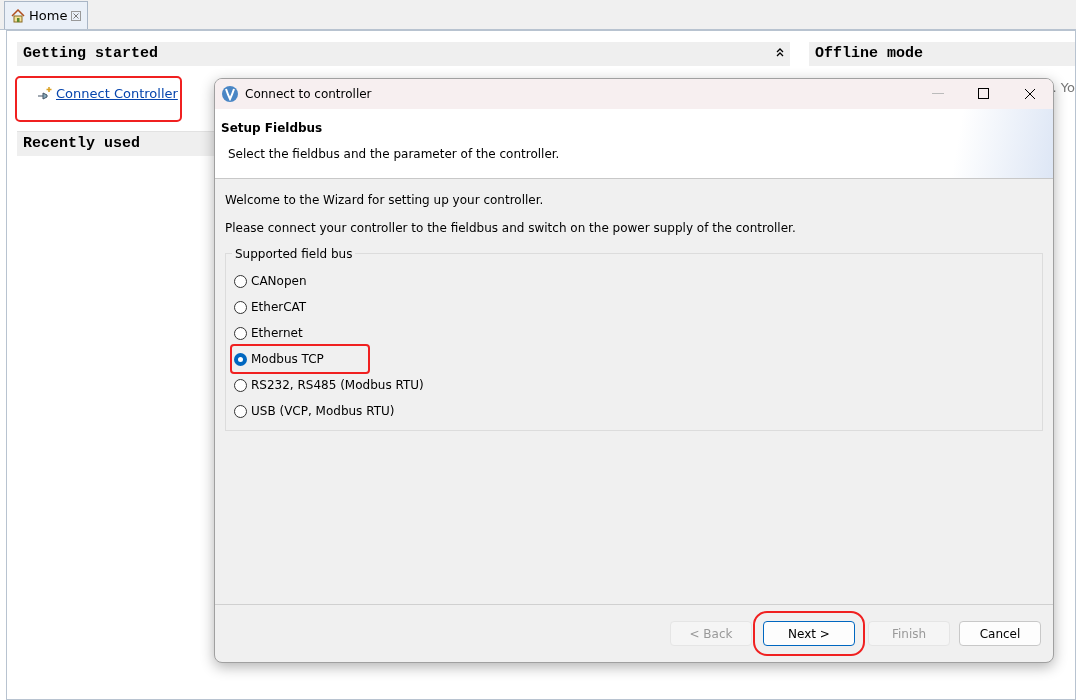  Describe the element at coordinates (394, 154) in the screenshot. I see `page-description: Select the fieldbus and the parameter of the controller.` at that location.